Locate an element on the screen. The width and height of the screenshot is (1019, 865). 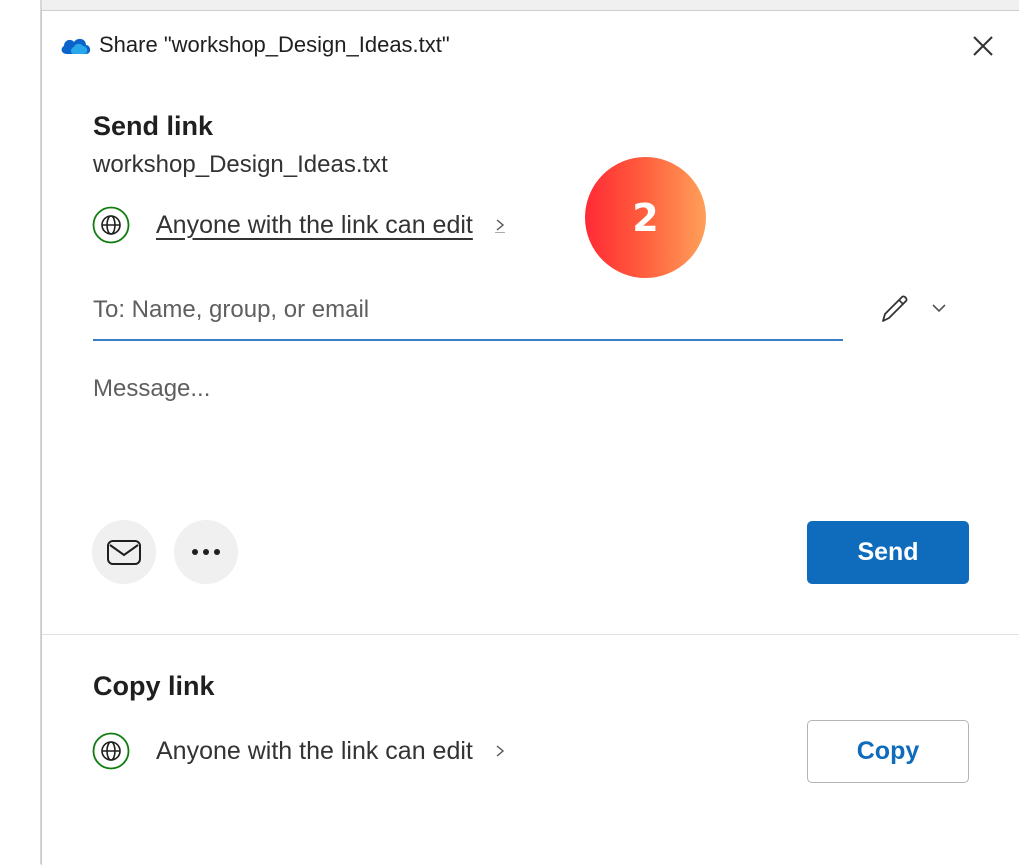
step-number-badge: 2 is located at coordinates (645, 217).